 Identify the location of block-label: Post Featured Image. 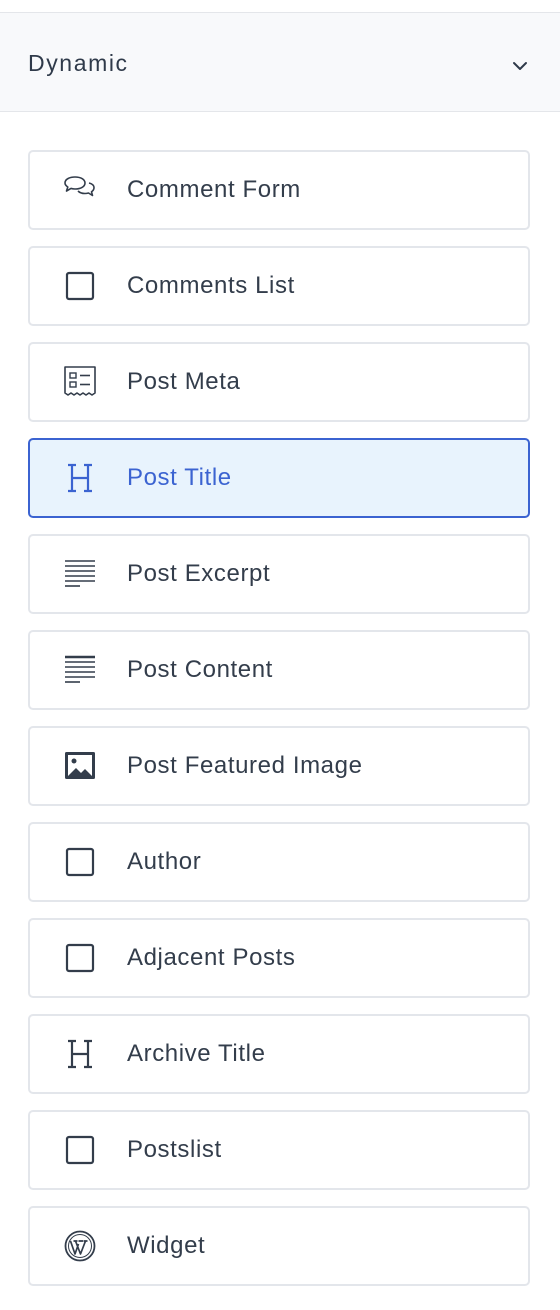
(245, 765).